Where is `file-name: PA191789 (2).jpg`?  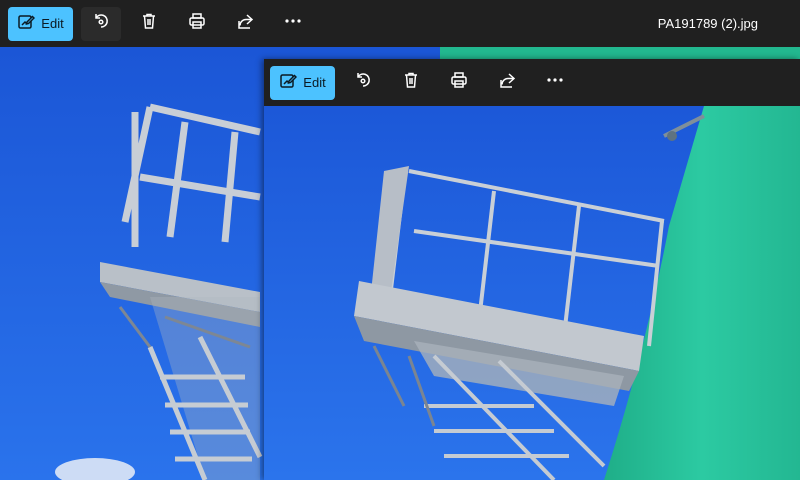
file-name: PA191789 (2).jpg is located at coordinates (707, 23).